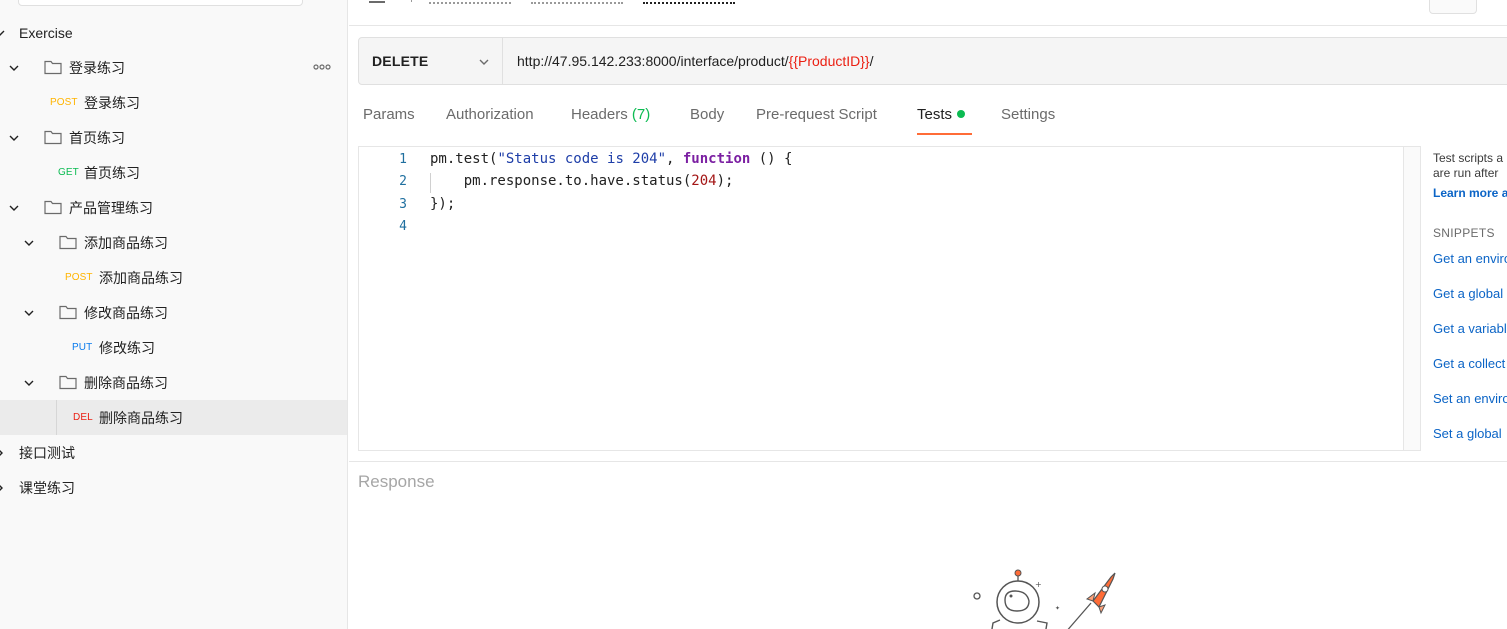 The image size is (1507, 629). What do you see at coordinates (582, 159) in the screenshot?
I see `code-string: "Status code is 204"` at bounding box center [582, 159].